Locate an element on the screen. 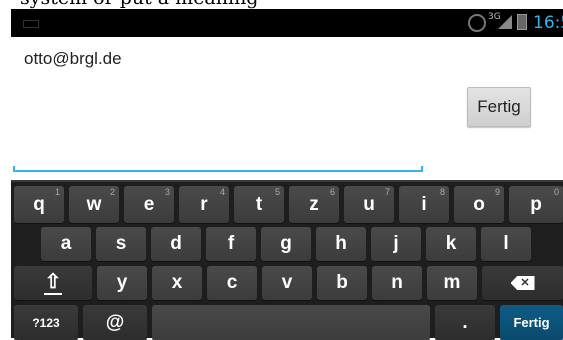  key-t-label: t is located at coordinates (259, 204).